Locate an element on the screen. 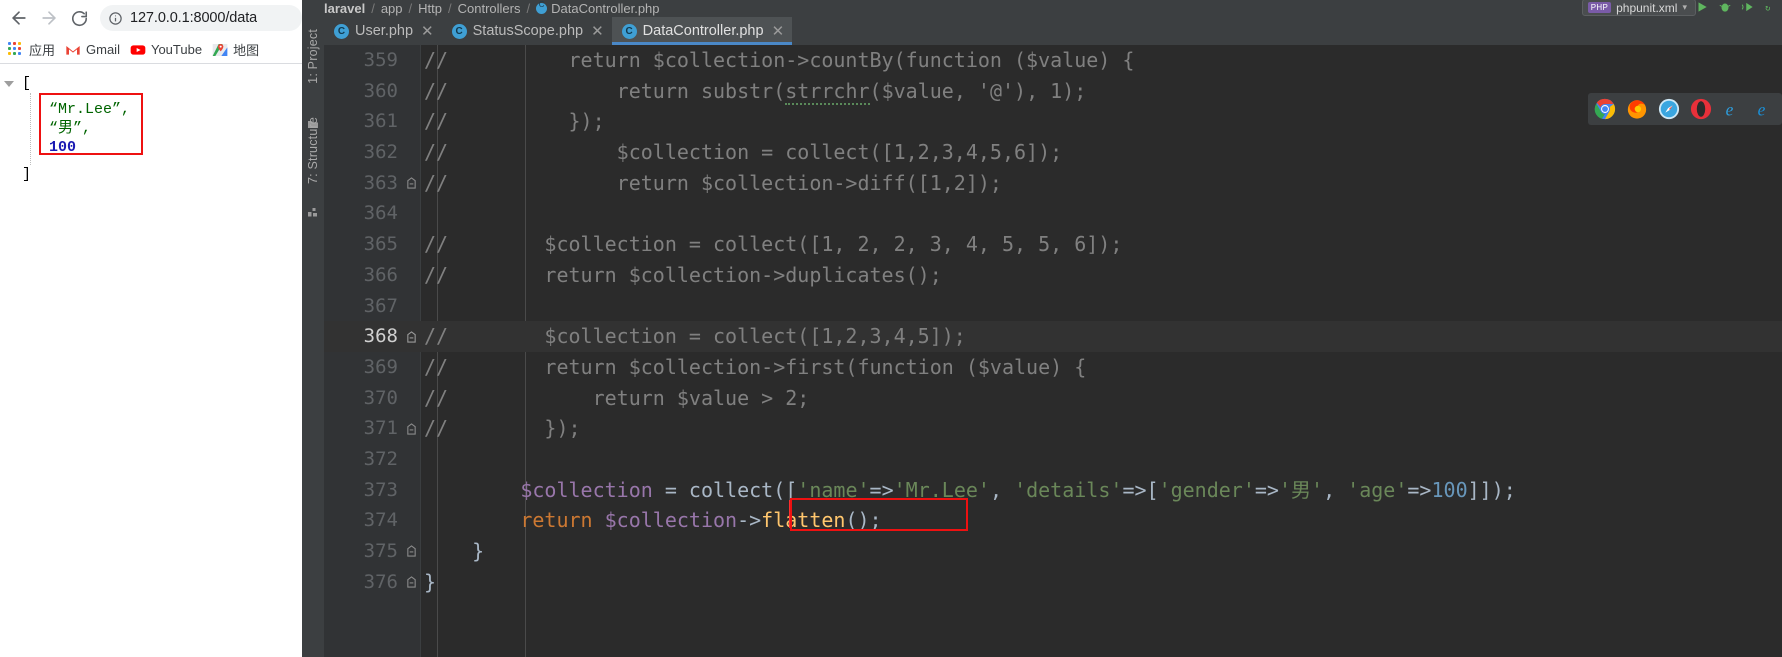  maps-icon is located at coordinates (220, 50).